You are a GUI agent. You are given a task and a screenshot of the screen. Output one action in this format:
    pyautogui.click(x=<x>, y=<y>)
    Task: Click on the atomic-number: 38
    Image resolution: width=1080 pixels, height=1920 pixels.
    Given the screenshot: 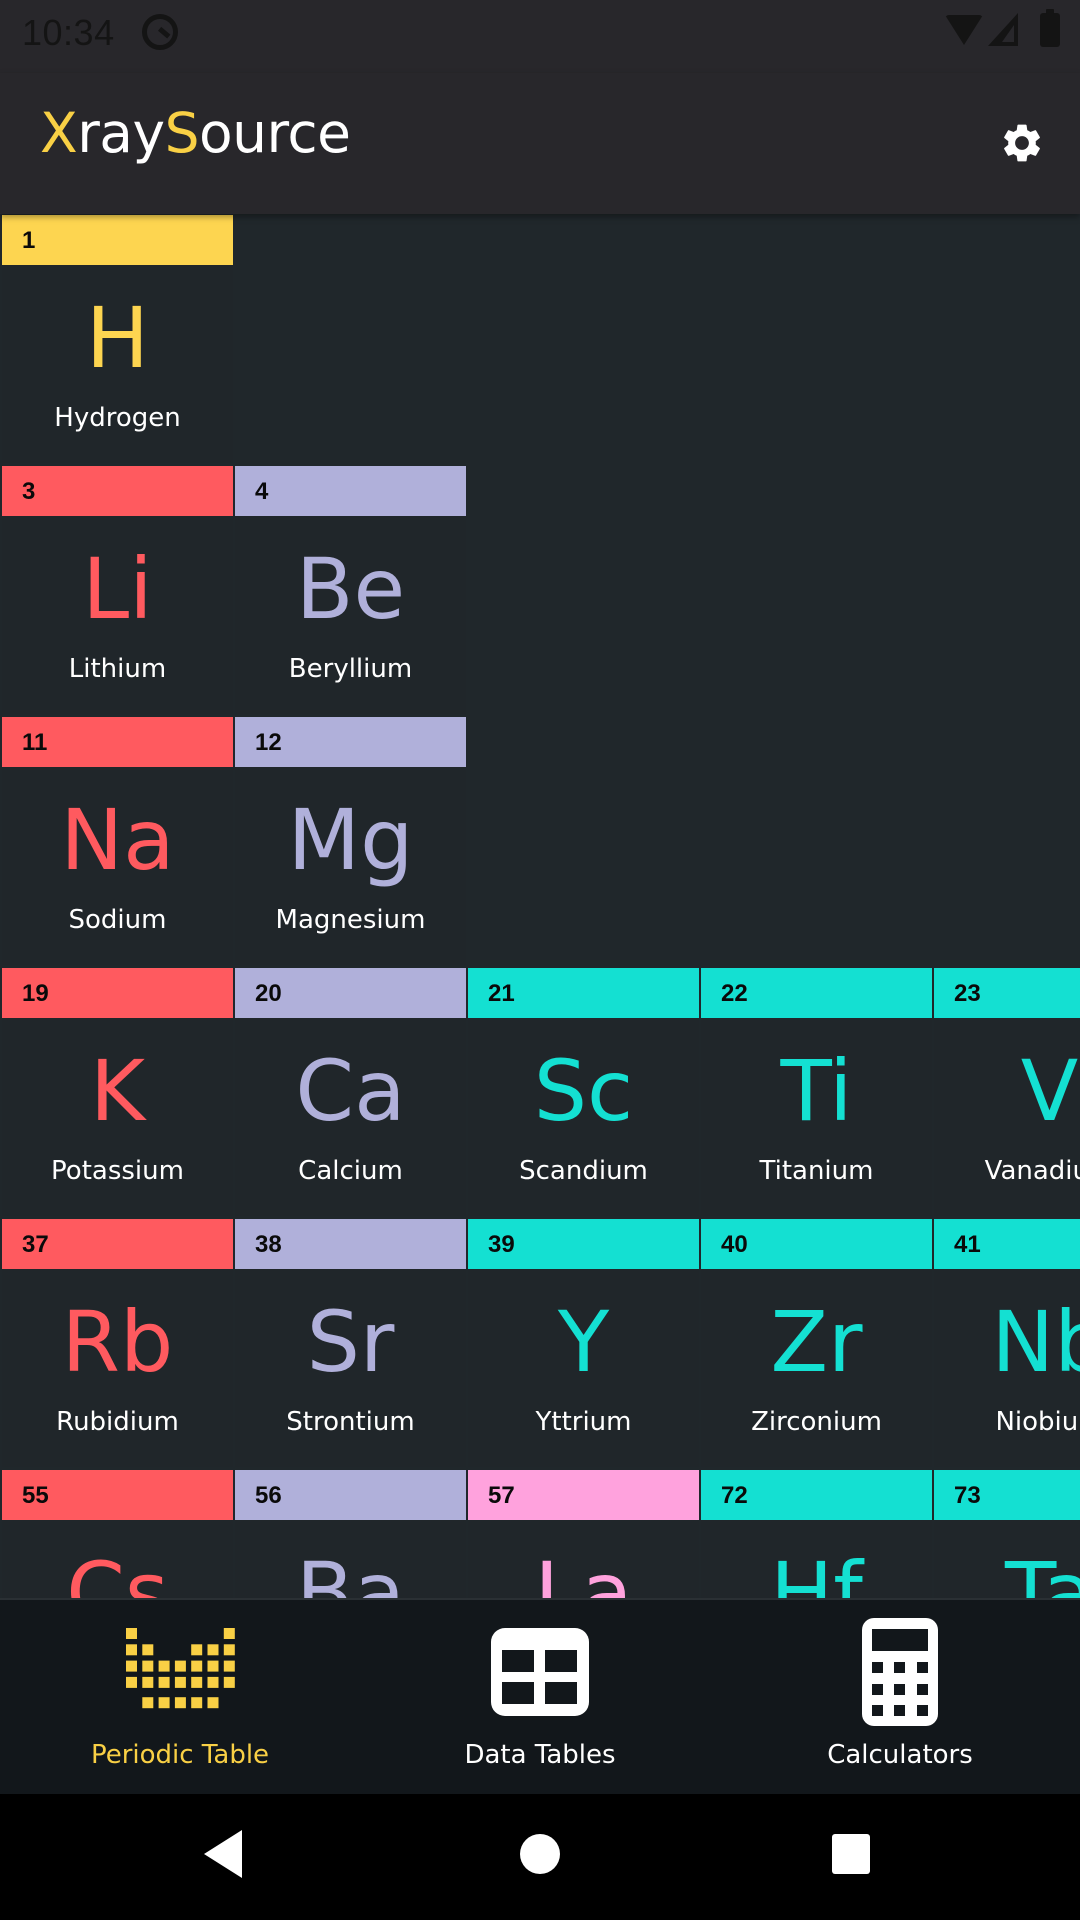 What is the action you would take?
    pyautogui.click(x=268, y=1244)
    